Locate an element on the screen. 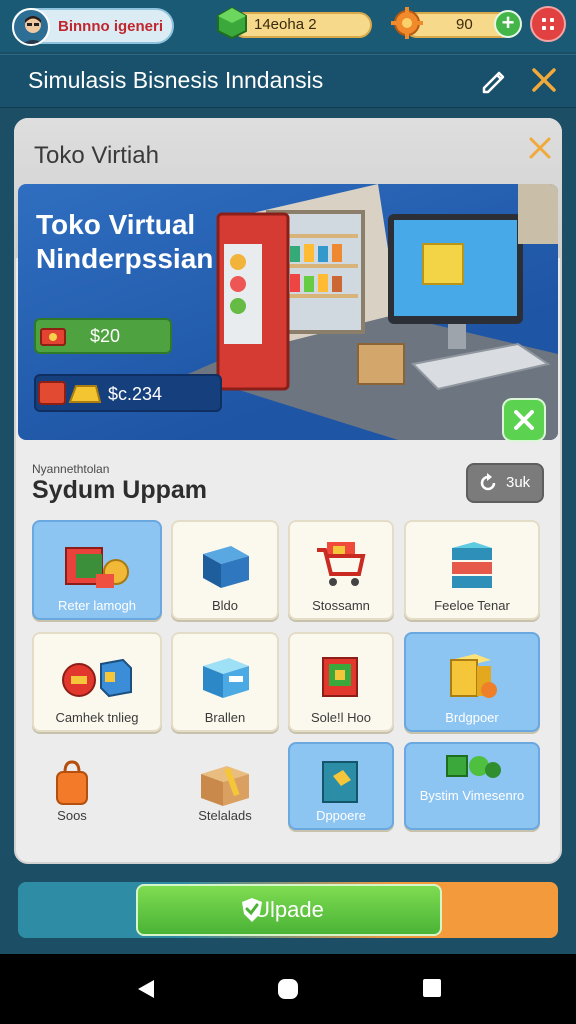 The width and height of the screenshot is (576, 1024). item-tile: Brdgpoer is located at coordinates (472, 682).